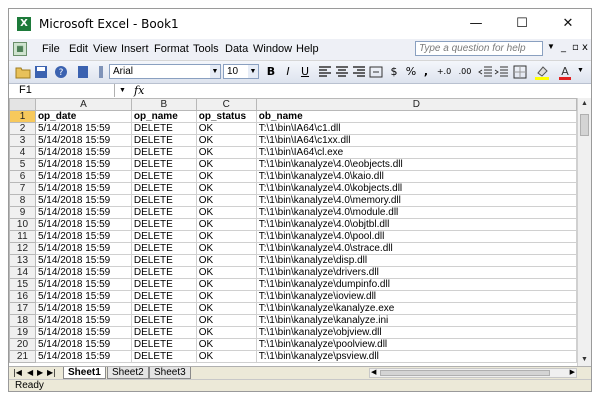  Describe the element at coordinates (305, 72) in the screenshot. I see `underline-button: U` at that location.